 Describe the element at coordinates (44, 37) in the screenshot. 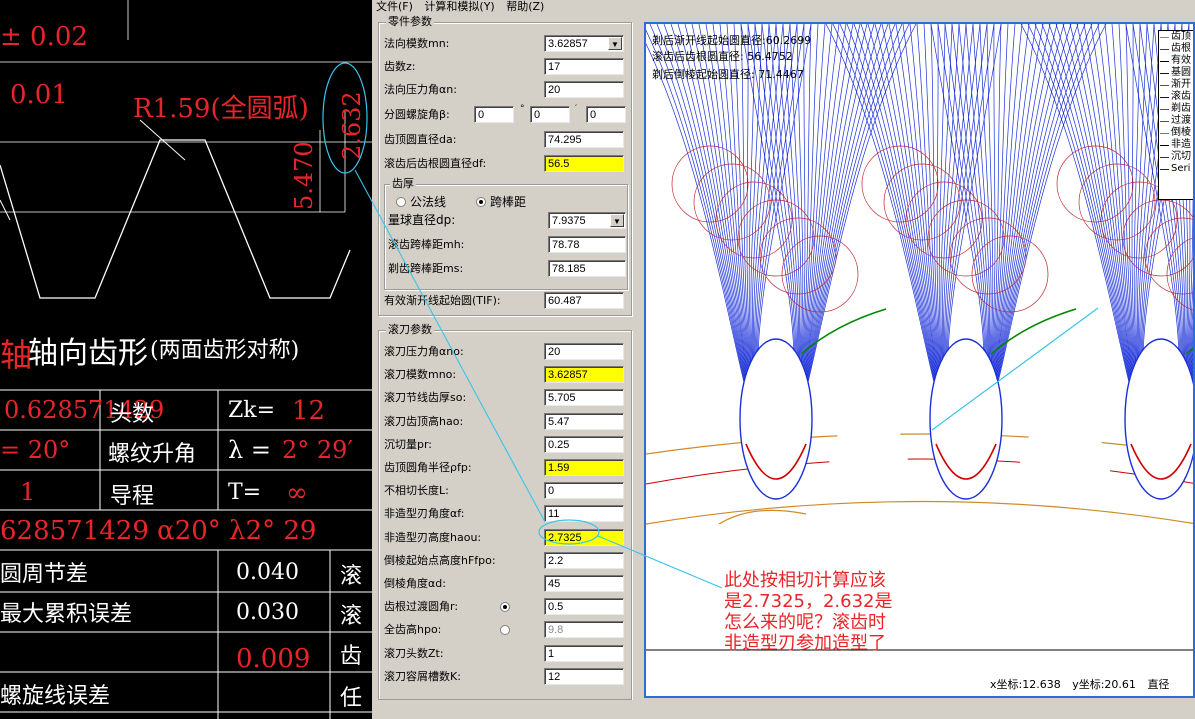

I see `tolerance-top: ± 0.02` at that location.